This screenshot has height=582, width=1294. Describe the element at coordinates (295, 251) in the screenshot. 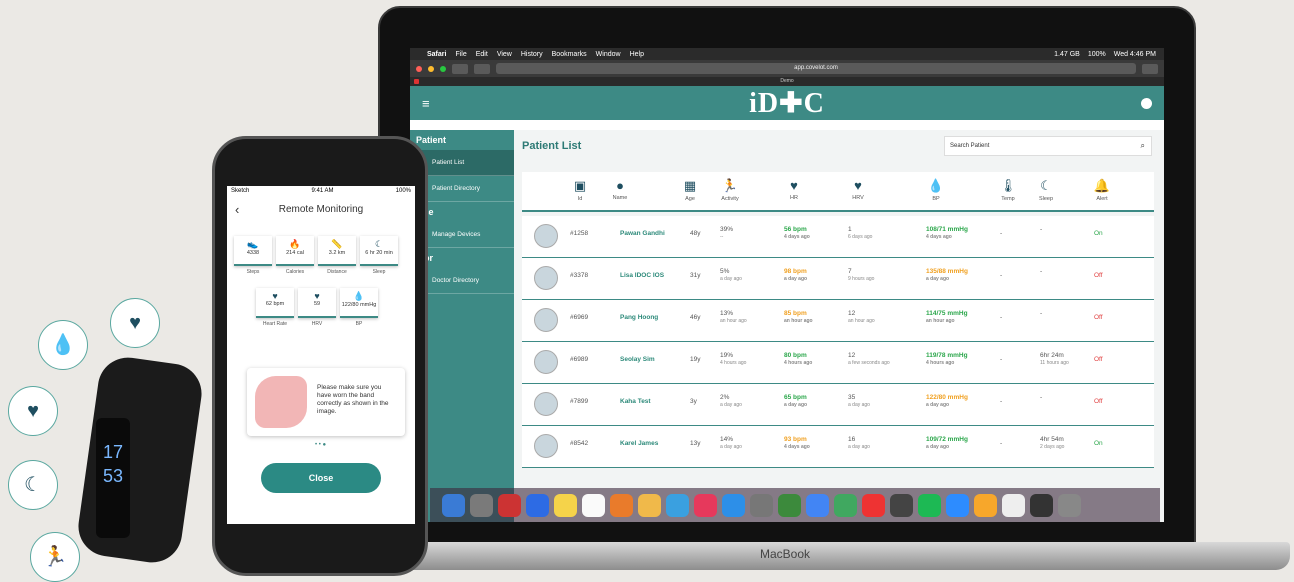

I see `metric-card: 🔥 214 cal` at that location.